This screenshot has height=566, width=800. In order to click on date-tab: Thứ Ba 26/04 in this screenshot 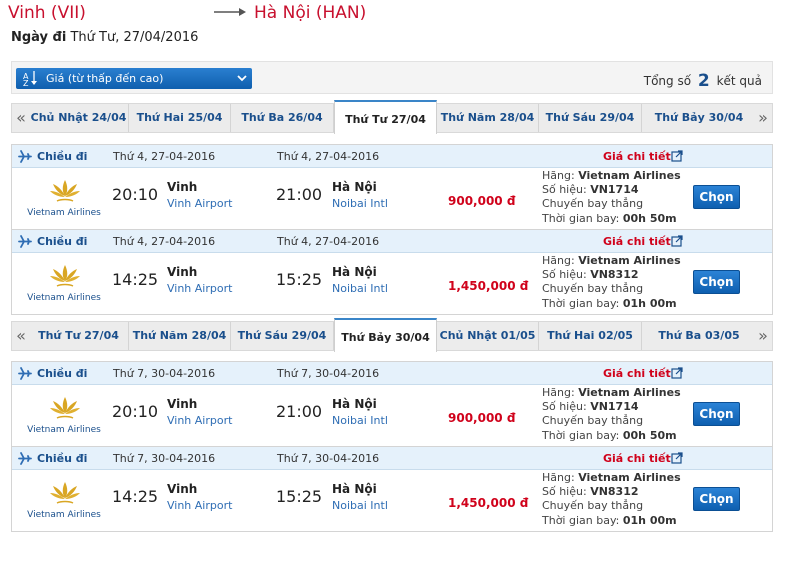, I will do `click(282, 118)`.